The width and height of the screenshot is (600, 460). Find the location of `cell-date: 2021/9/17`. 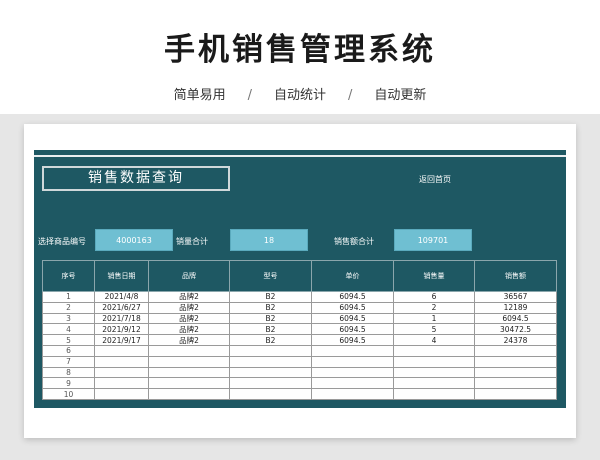

cell-date: 2021/9/17 is located at coordinates (121, 340).